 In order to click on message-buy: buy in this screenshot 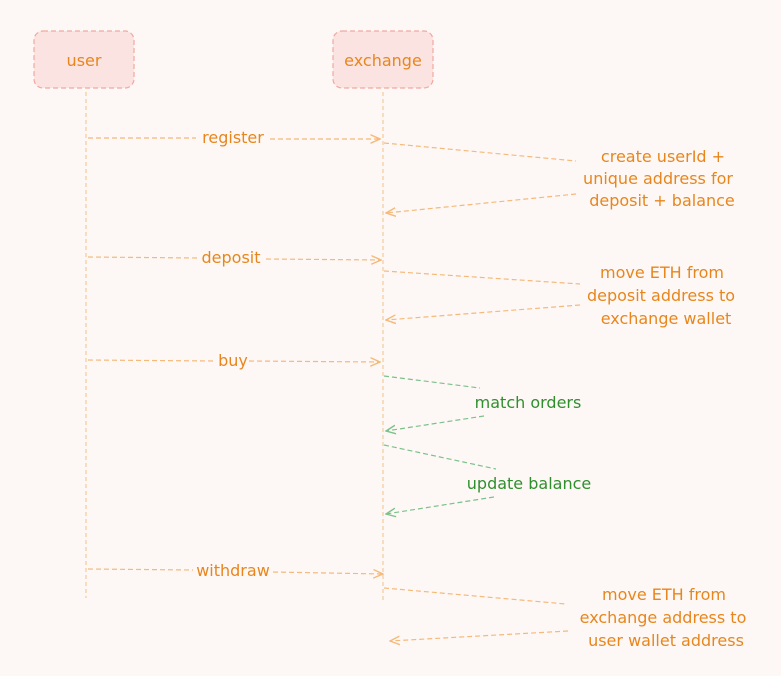, I will do `click(233, 360)`.